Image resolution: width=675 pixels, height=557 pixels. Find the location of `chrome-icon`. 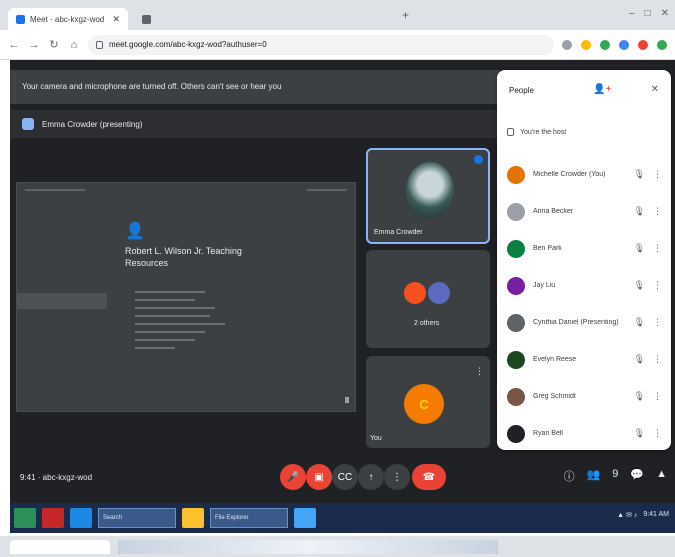

chrome-icon is located at coordinates (305, 518).